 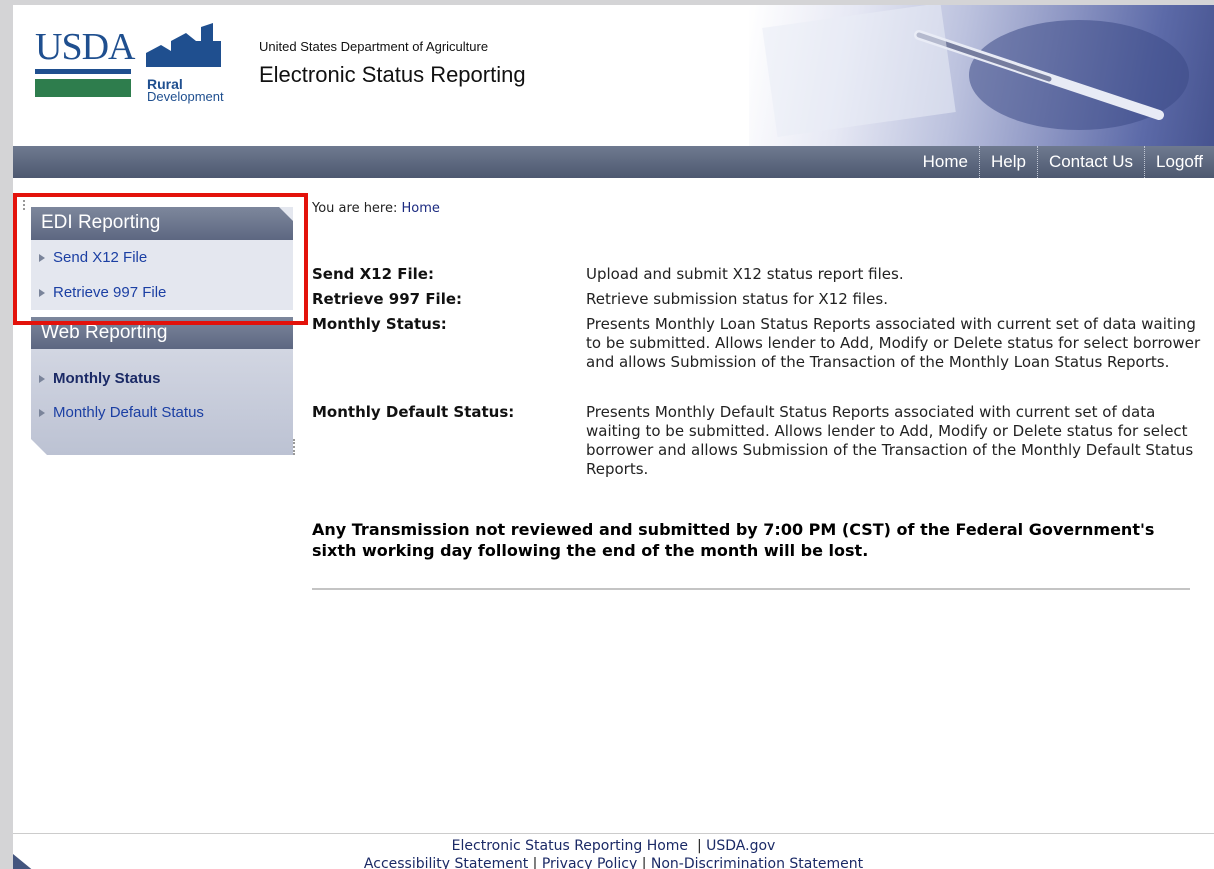 What do you see at coordinates (379, 324) in the screenshot?
I see `row-label-monthly-status: Monthly Status:` at bounding box center [379, 324].